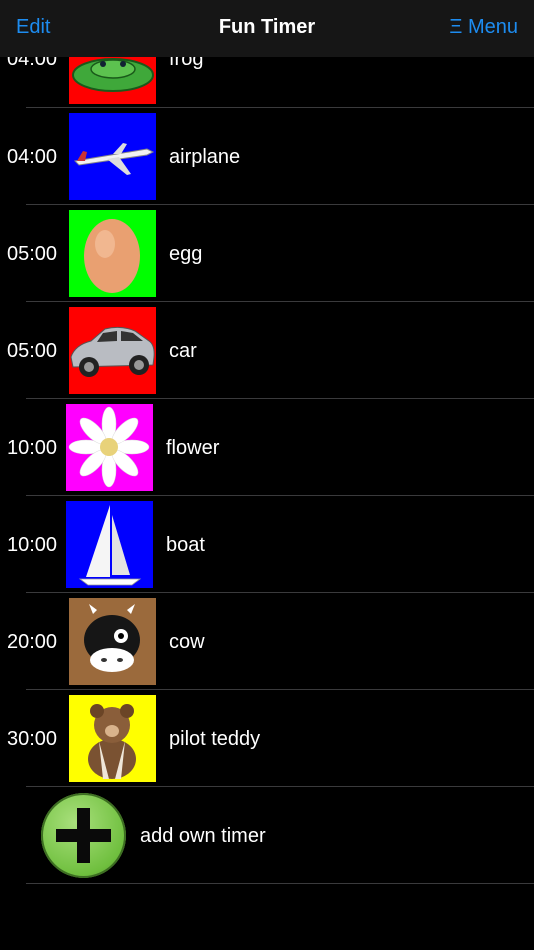  I want to click on row-separator, so click(280, 883).